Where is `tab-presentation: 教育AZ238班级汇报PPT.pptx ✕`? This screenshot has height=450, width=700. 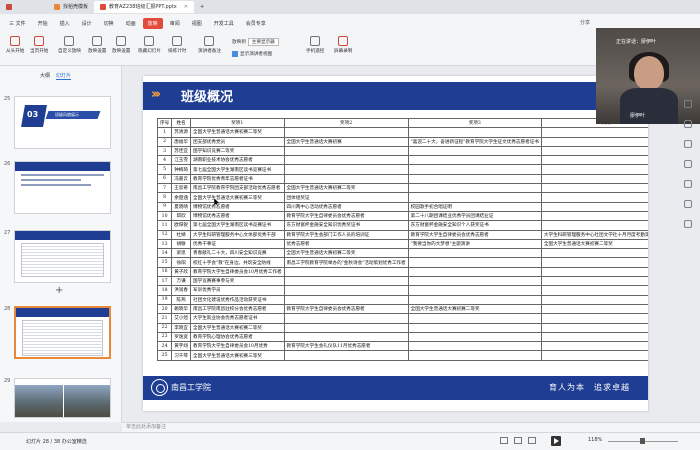
tab-presentation: 教育AZ238班级汇报PPT.pptx ✕ is located at coordinates (144, 7).